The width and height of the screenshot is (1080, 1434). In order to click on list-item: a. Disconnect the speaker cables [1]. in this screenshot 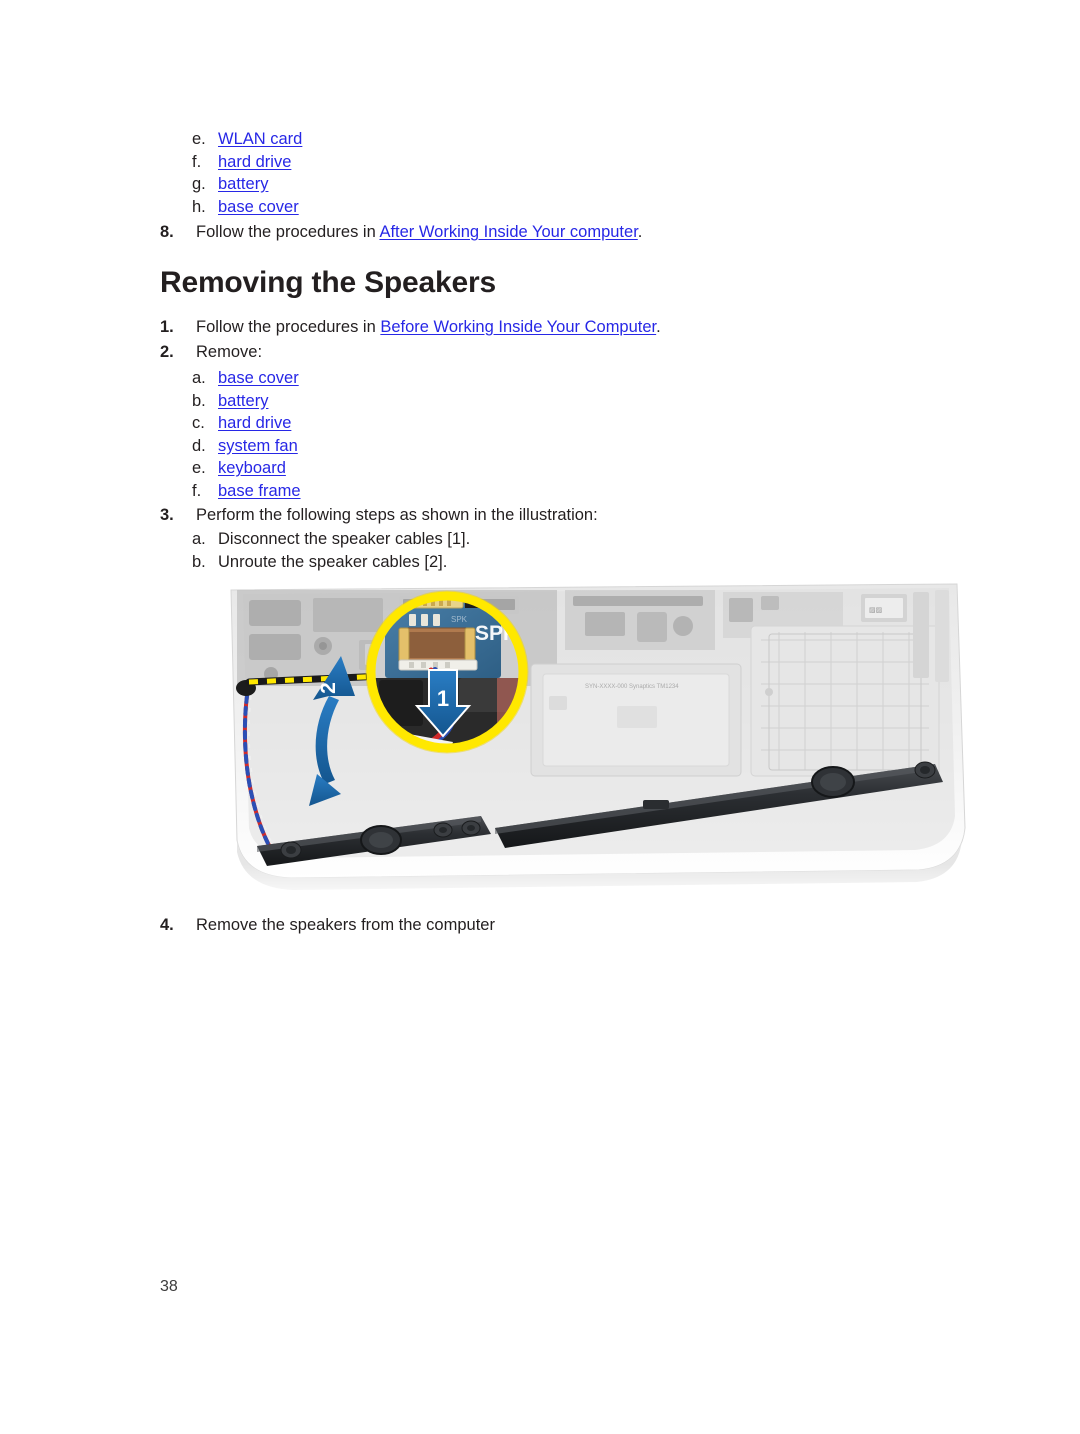, I will do `click(550, 539)`.